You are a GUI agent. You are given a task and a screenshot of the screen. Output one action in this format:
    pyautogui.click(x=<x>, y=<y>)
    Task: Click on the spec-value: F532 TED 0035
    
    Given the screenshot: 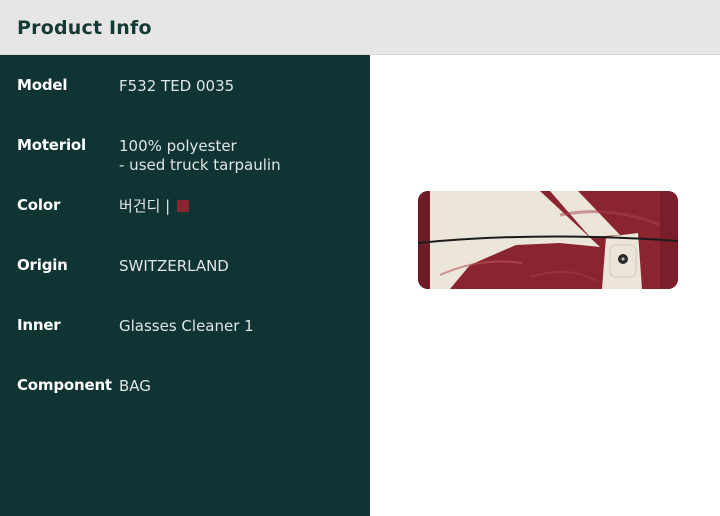 What is the action you would take?
    pyautogui.click(x=177, y=86)
    